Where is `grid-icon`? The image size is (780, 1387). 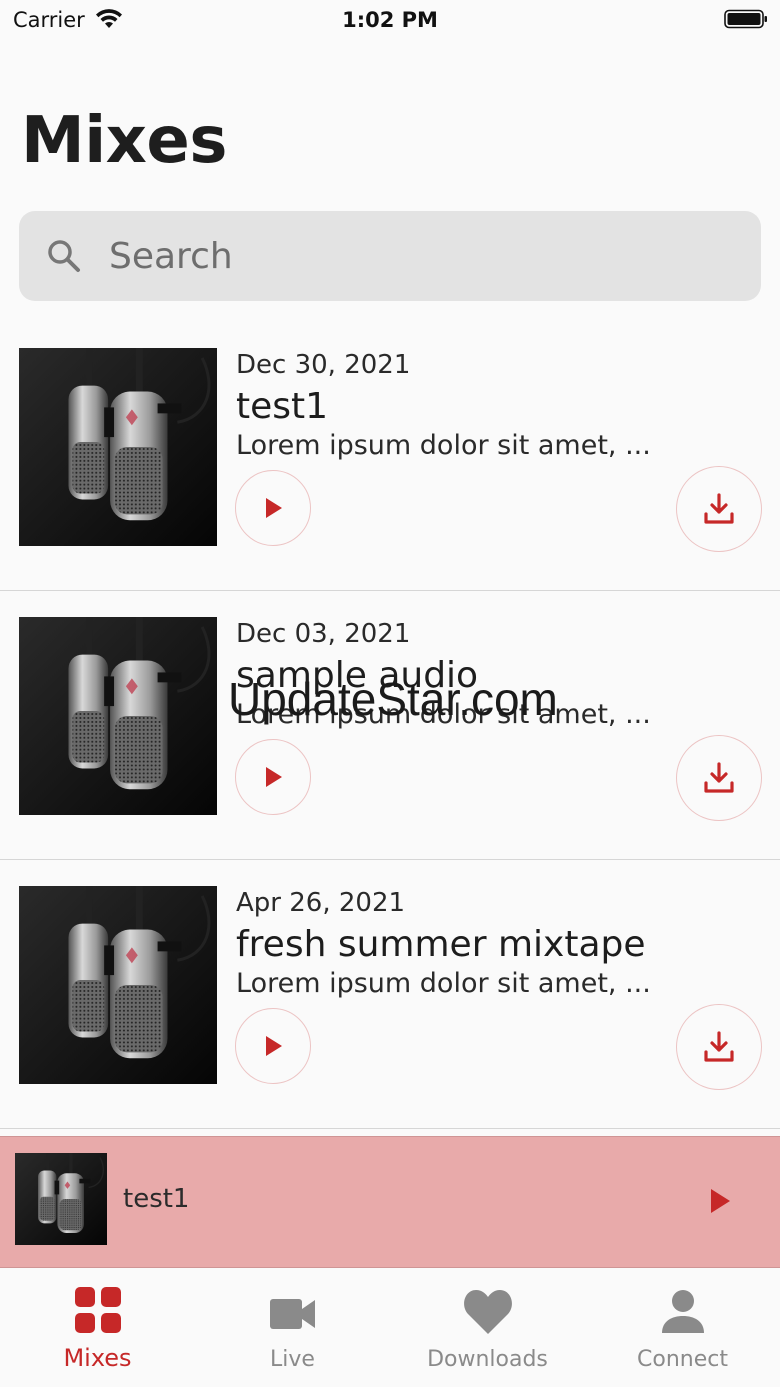
grid-icon is located at coordinates (97, 1310).